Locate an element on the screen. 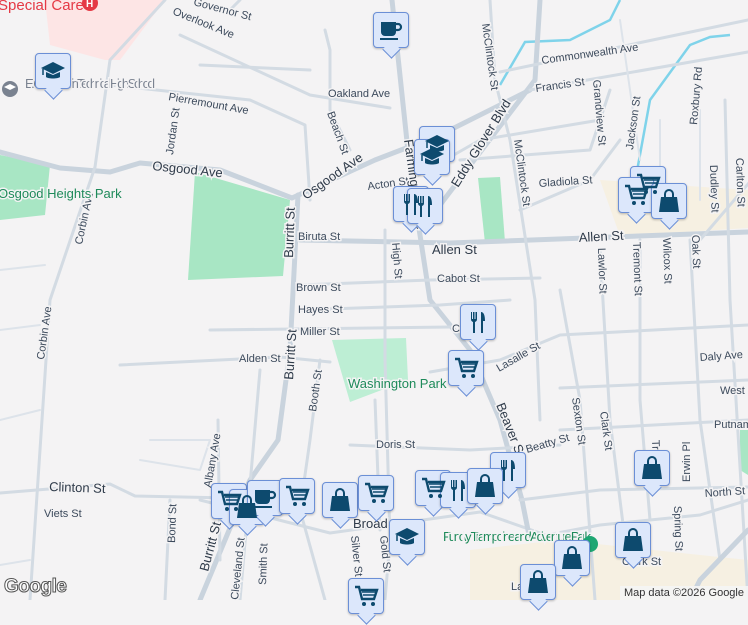  label-beach-st: Beach St is located at coordinates (337, 133).